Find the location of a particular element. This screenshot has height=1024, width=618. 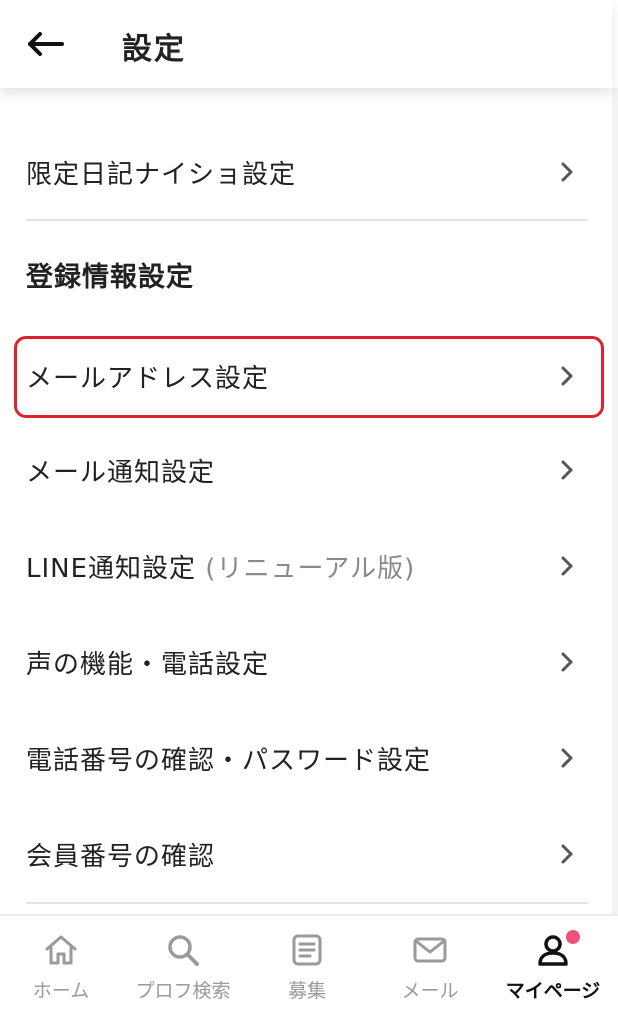

menu-item-phone-password: 電話番号の確認・パスワード設定 is located at coordinates (306, 758).